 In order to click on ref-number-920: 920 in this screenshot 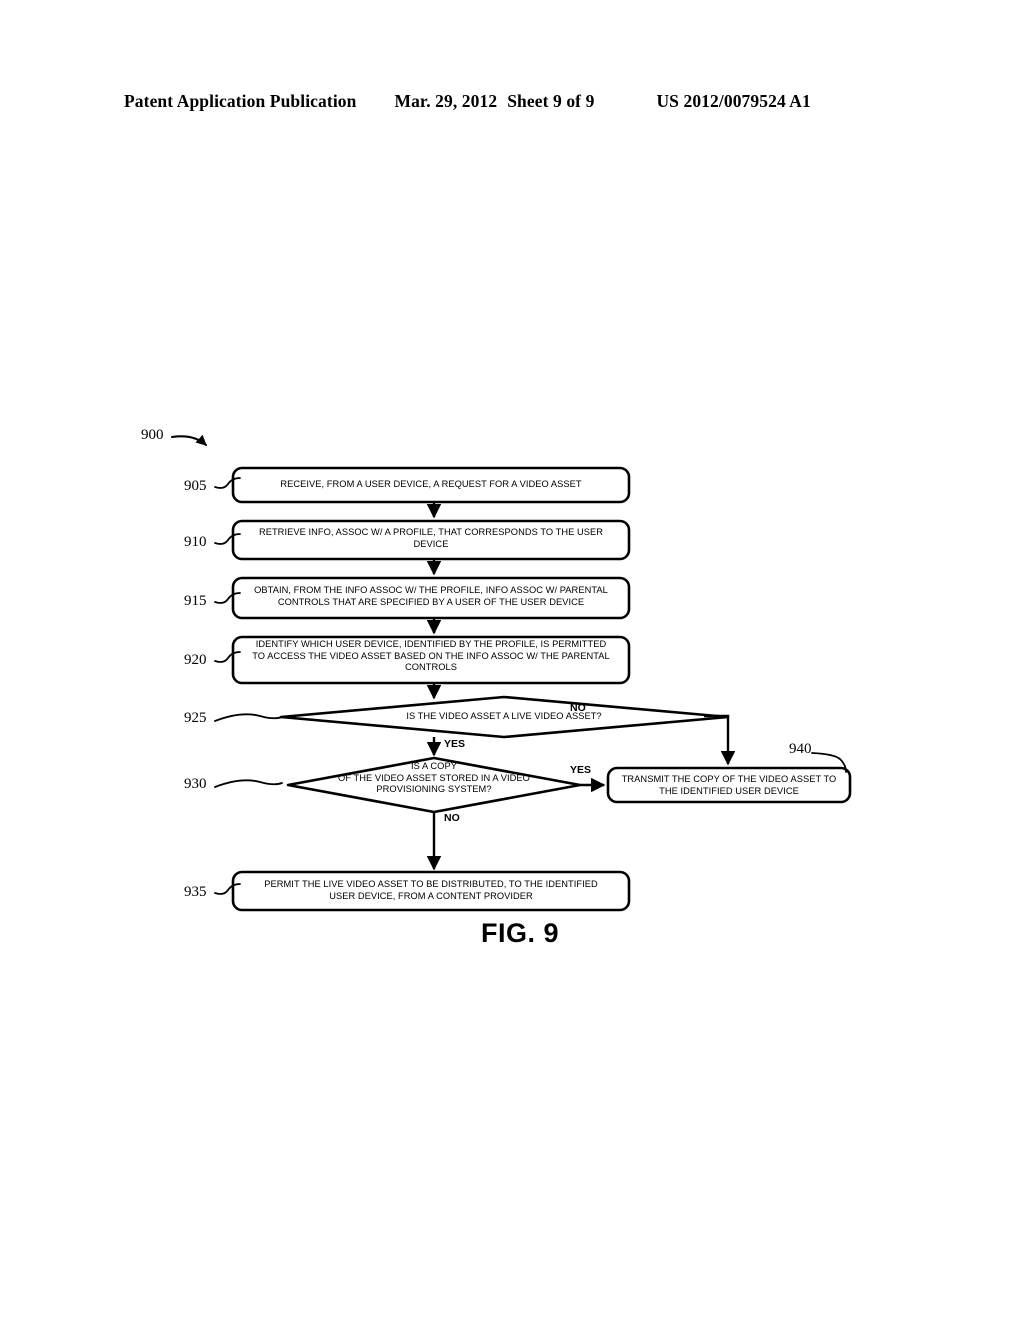, I will do `click(195, 660)`.